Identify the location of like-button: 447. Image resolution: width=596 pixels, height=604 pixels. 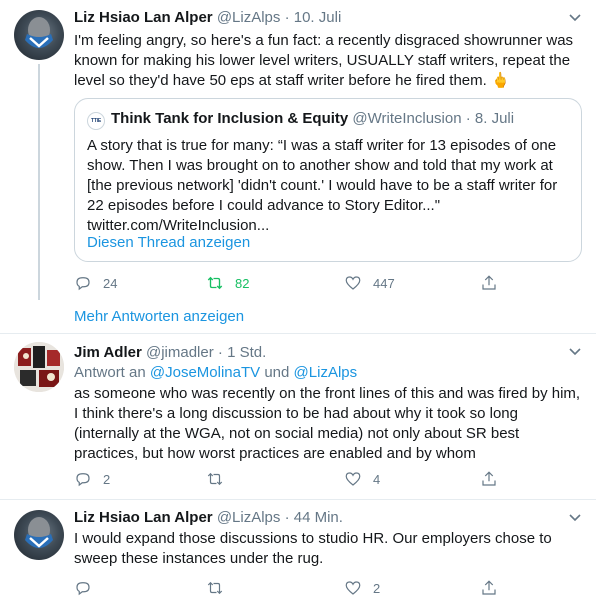
(369, 283).